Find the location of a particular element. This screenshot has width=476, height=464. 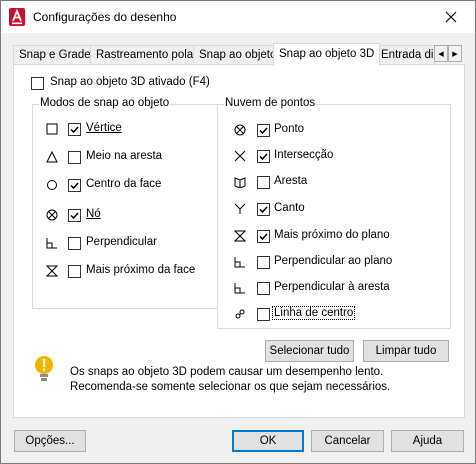

cloud-checkbox-nearest-plane is located at coordinates (263, 236).